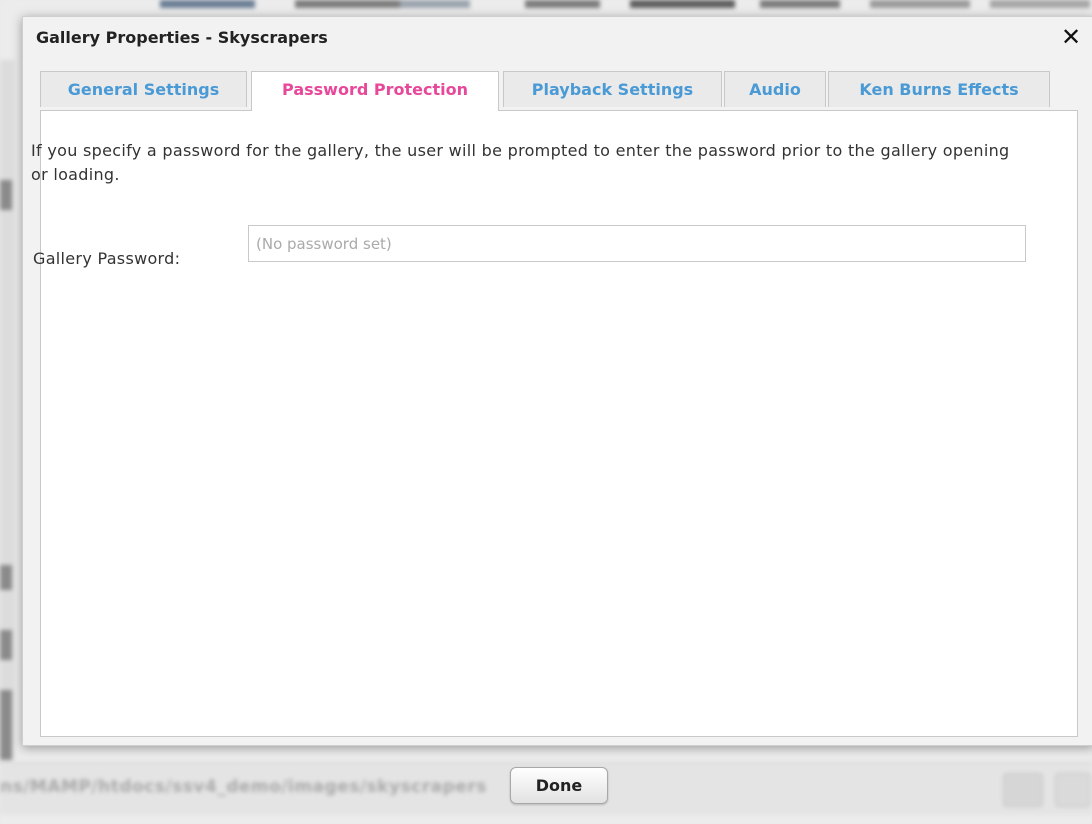 The height and width of the screenshot is (824, 1092). What do you see at coordinates (7, 410) in the screenshot?
I see `left-pane` at bounding box center [7, 410].